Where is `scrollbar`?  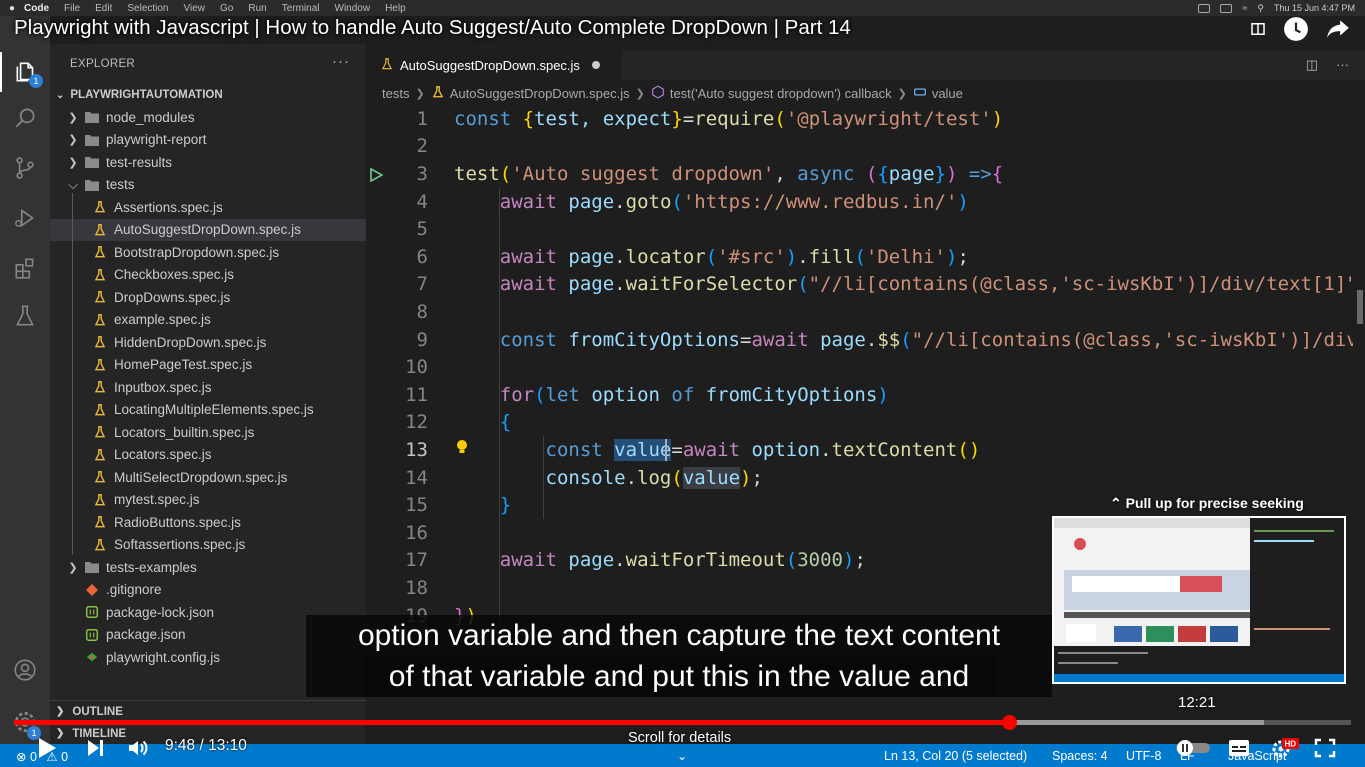 scrollbar is located at coordinates (1359, 424).